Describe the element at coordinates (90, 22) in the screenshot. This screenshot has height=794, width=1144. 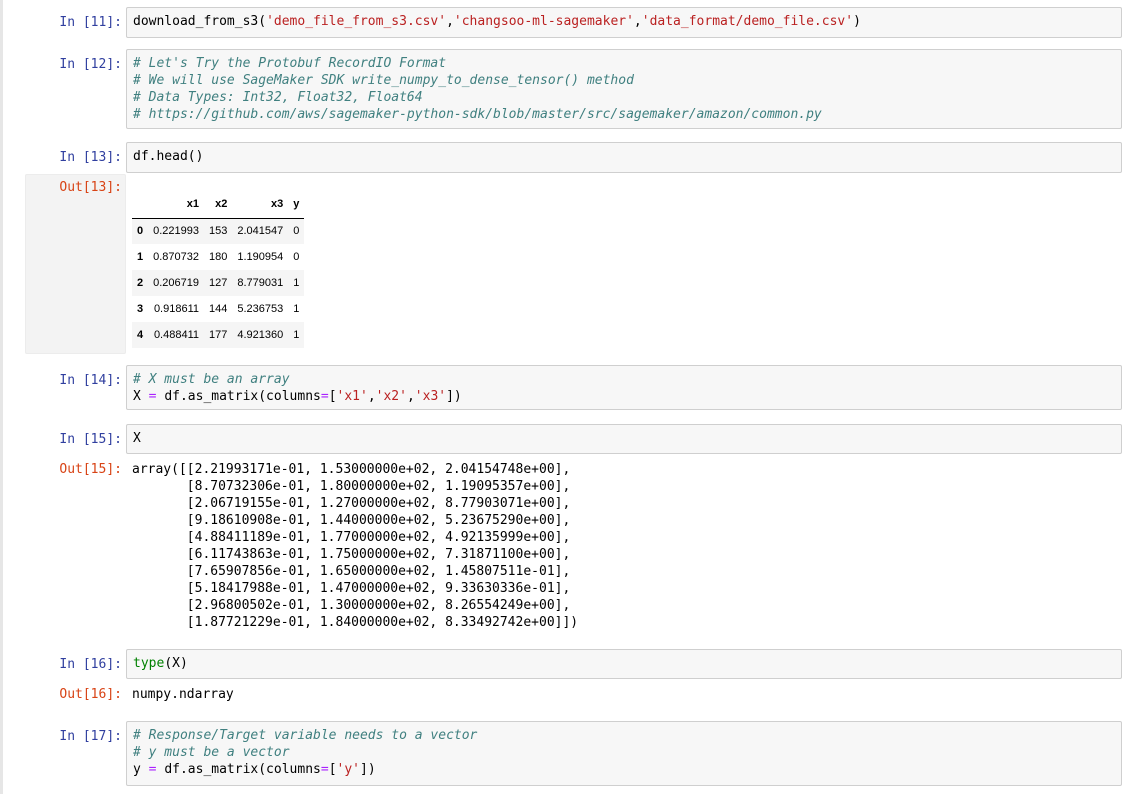
I see `input-prompt: In [11]:` at that location.